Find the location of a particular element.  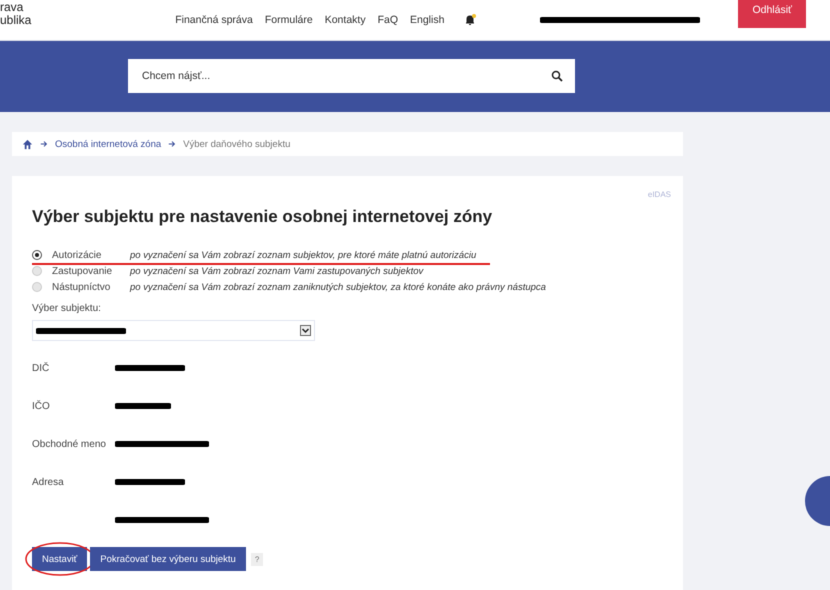

action-button: Nastaviť is located at coordinates (60, 559).